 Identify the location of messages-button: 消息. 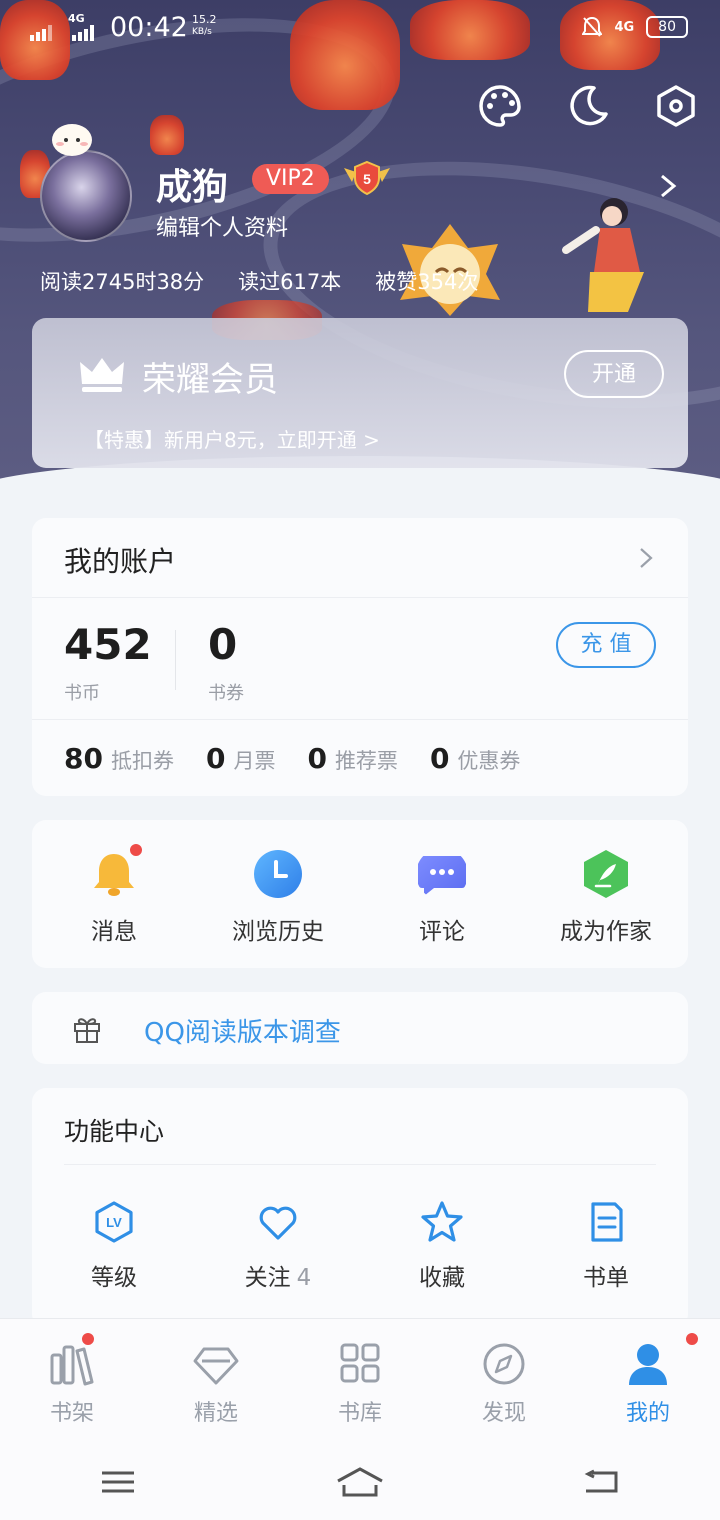
(114, 894).